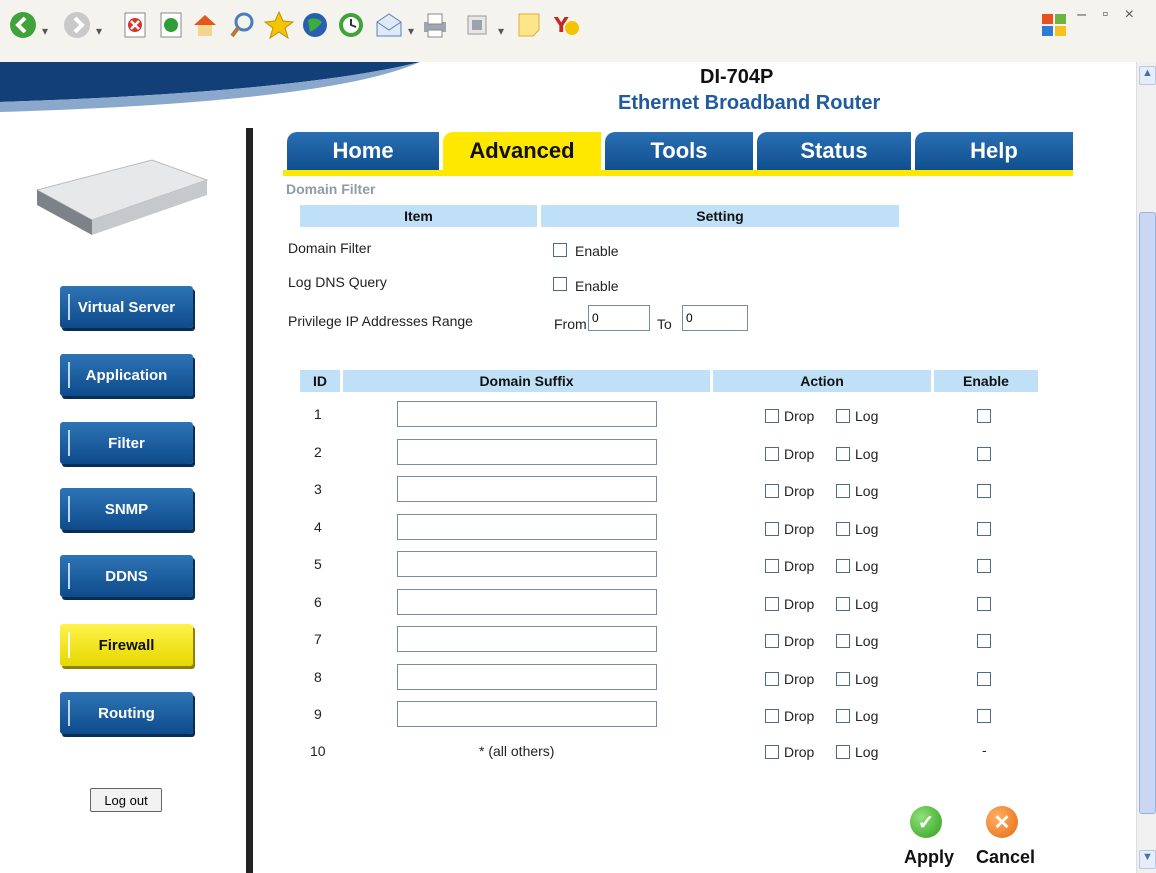 The width and height of the screenshot is (1156, 873). I want to click on tab-help: Help, so click(994, 151).